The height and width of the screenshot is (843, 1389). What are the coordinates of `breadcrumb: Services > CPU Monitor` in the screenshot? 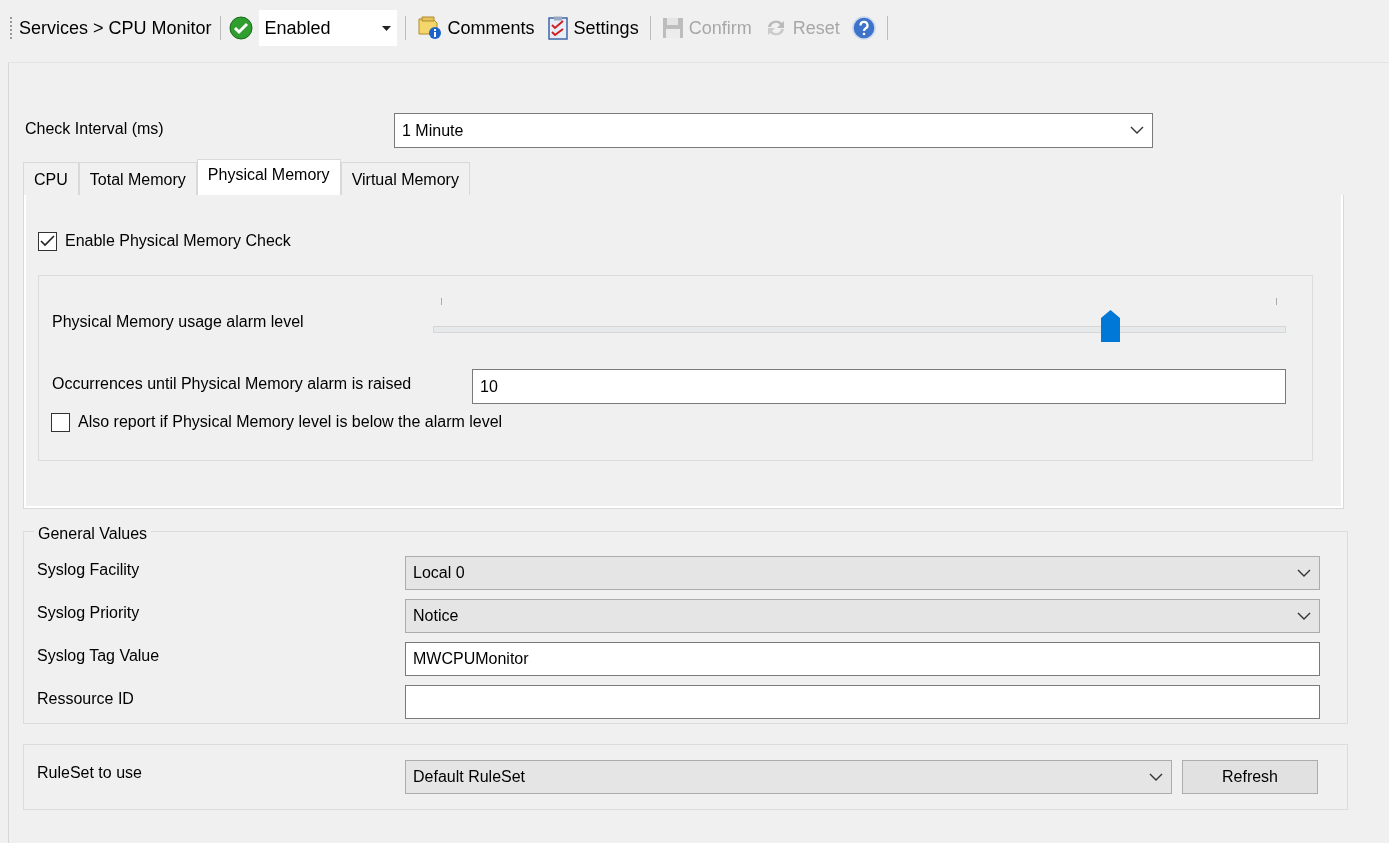 It's located at (115, 28).